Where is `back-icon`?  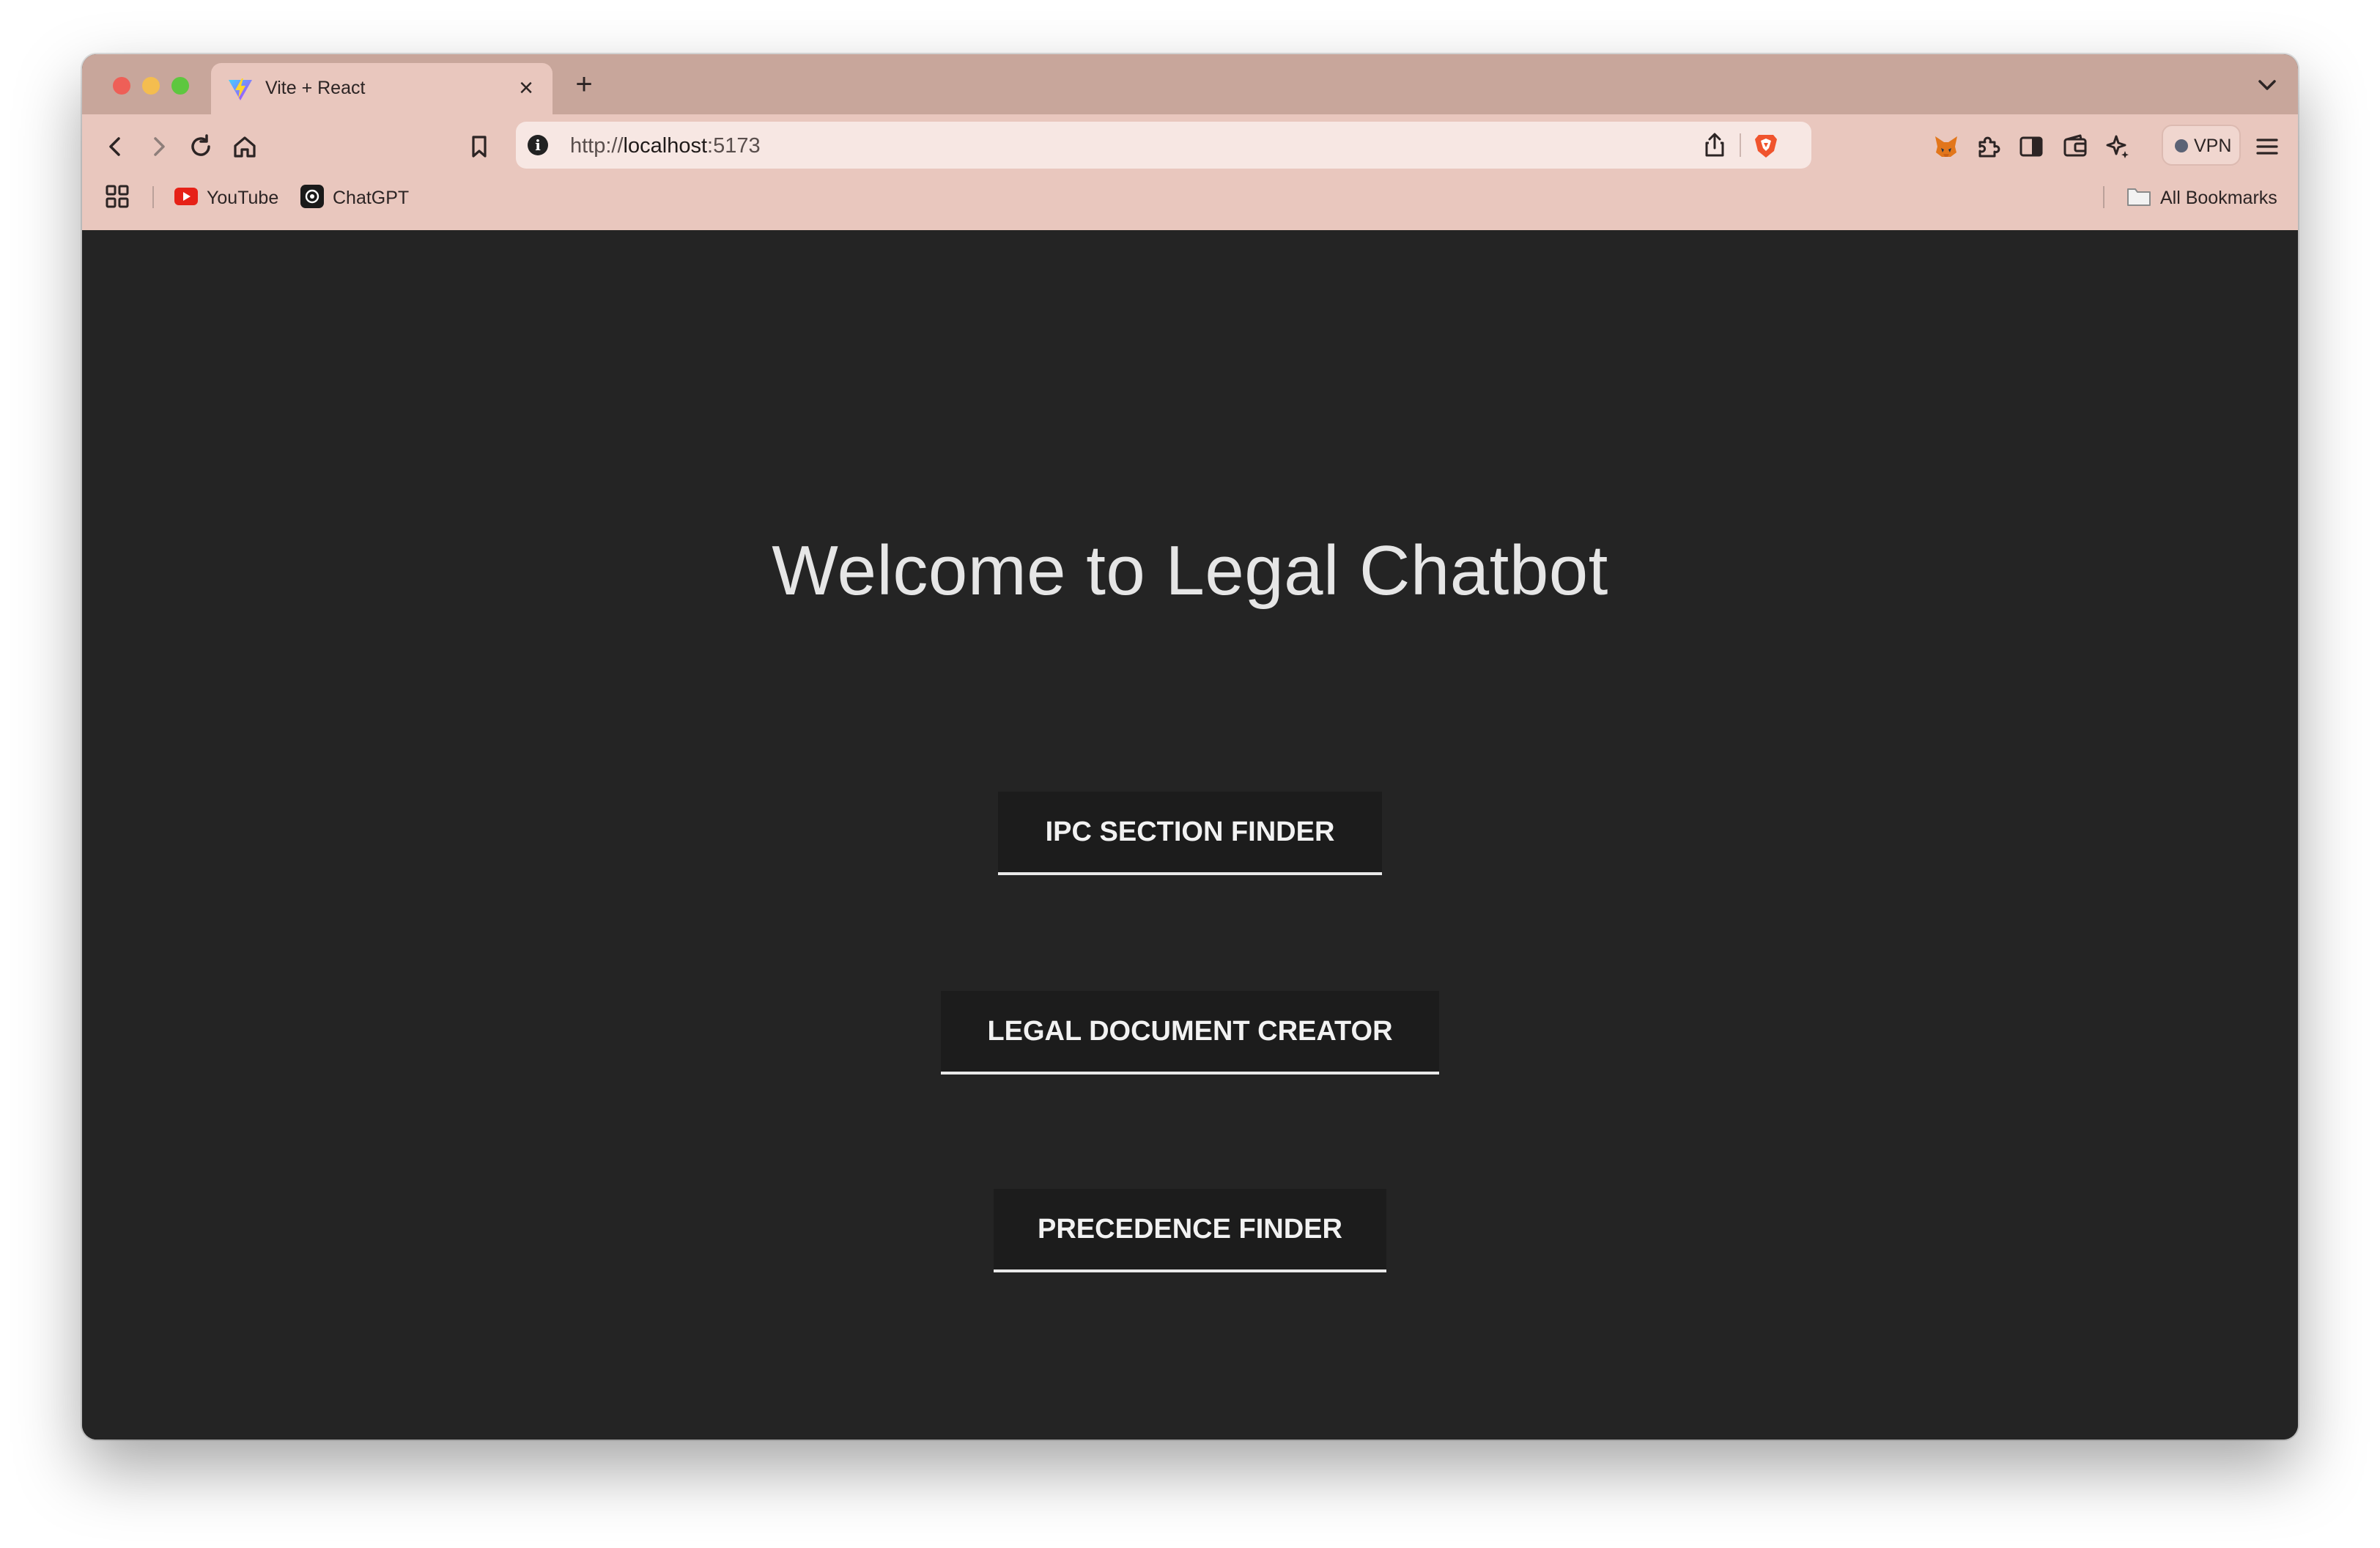 back-icon is located at coordinates (115, 146).